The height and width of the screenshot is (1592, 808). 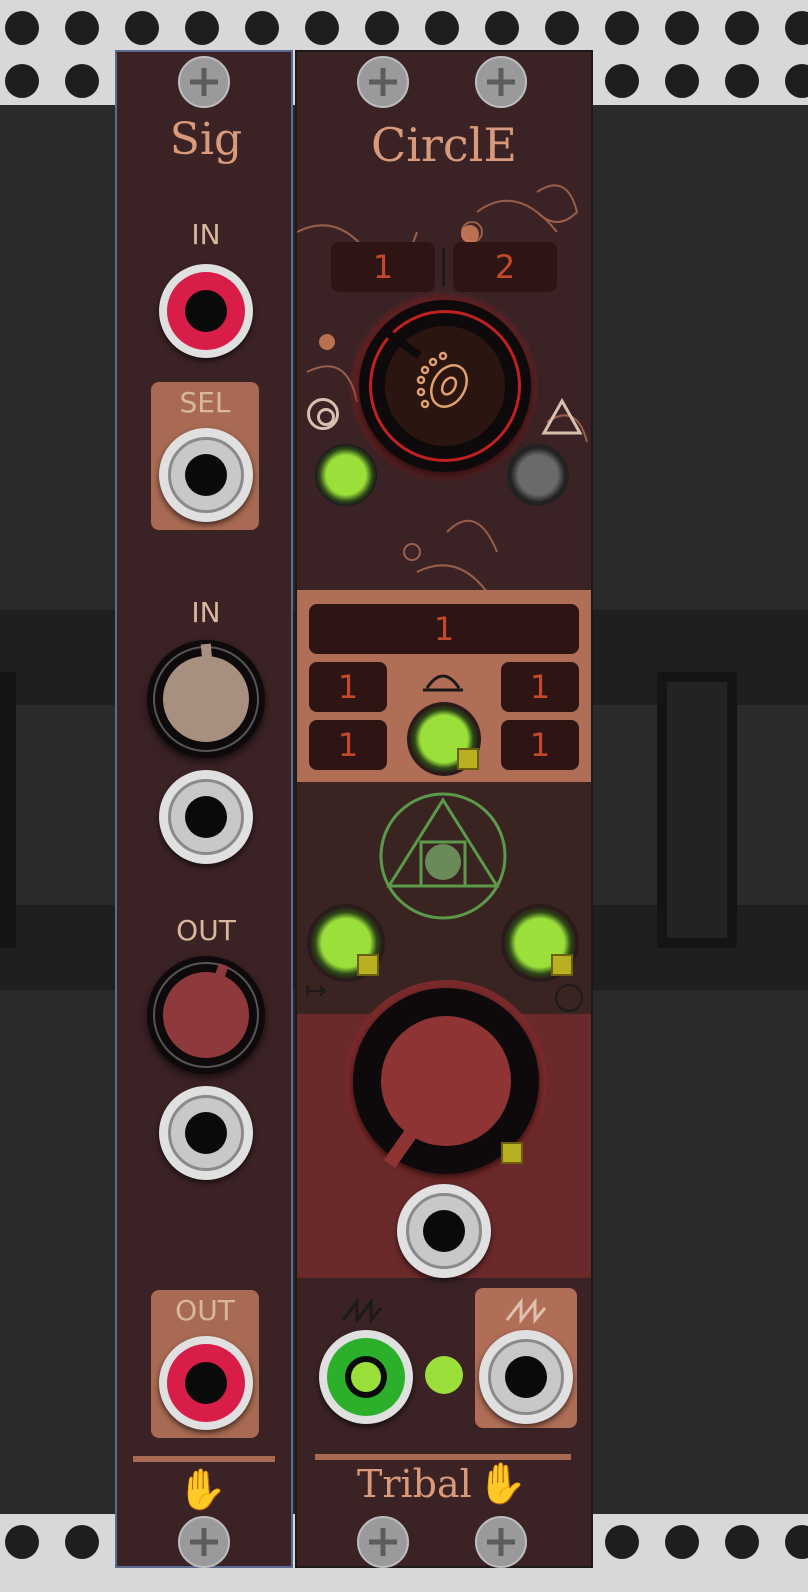 What do you see at coordinates (442, 380) in the screenshot?
I see `eye-icon` at bounding box center [442, 380].